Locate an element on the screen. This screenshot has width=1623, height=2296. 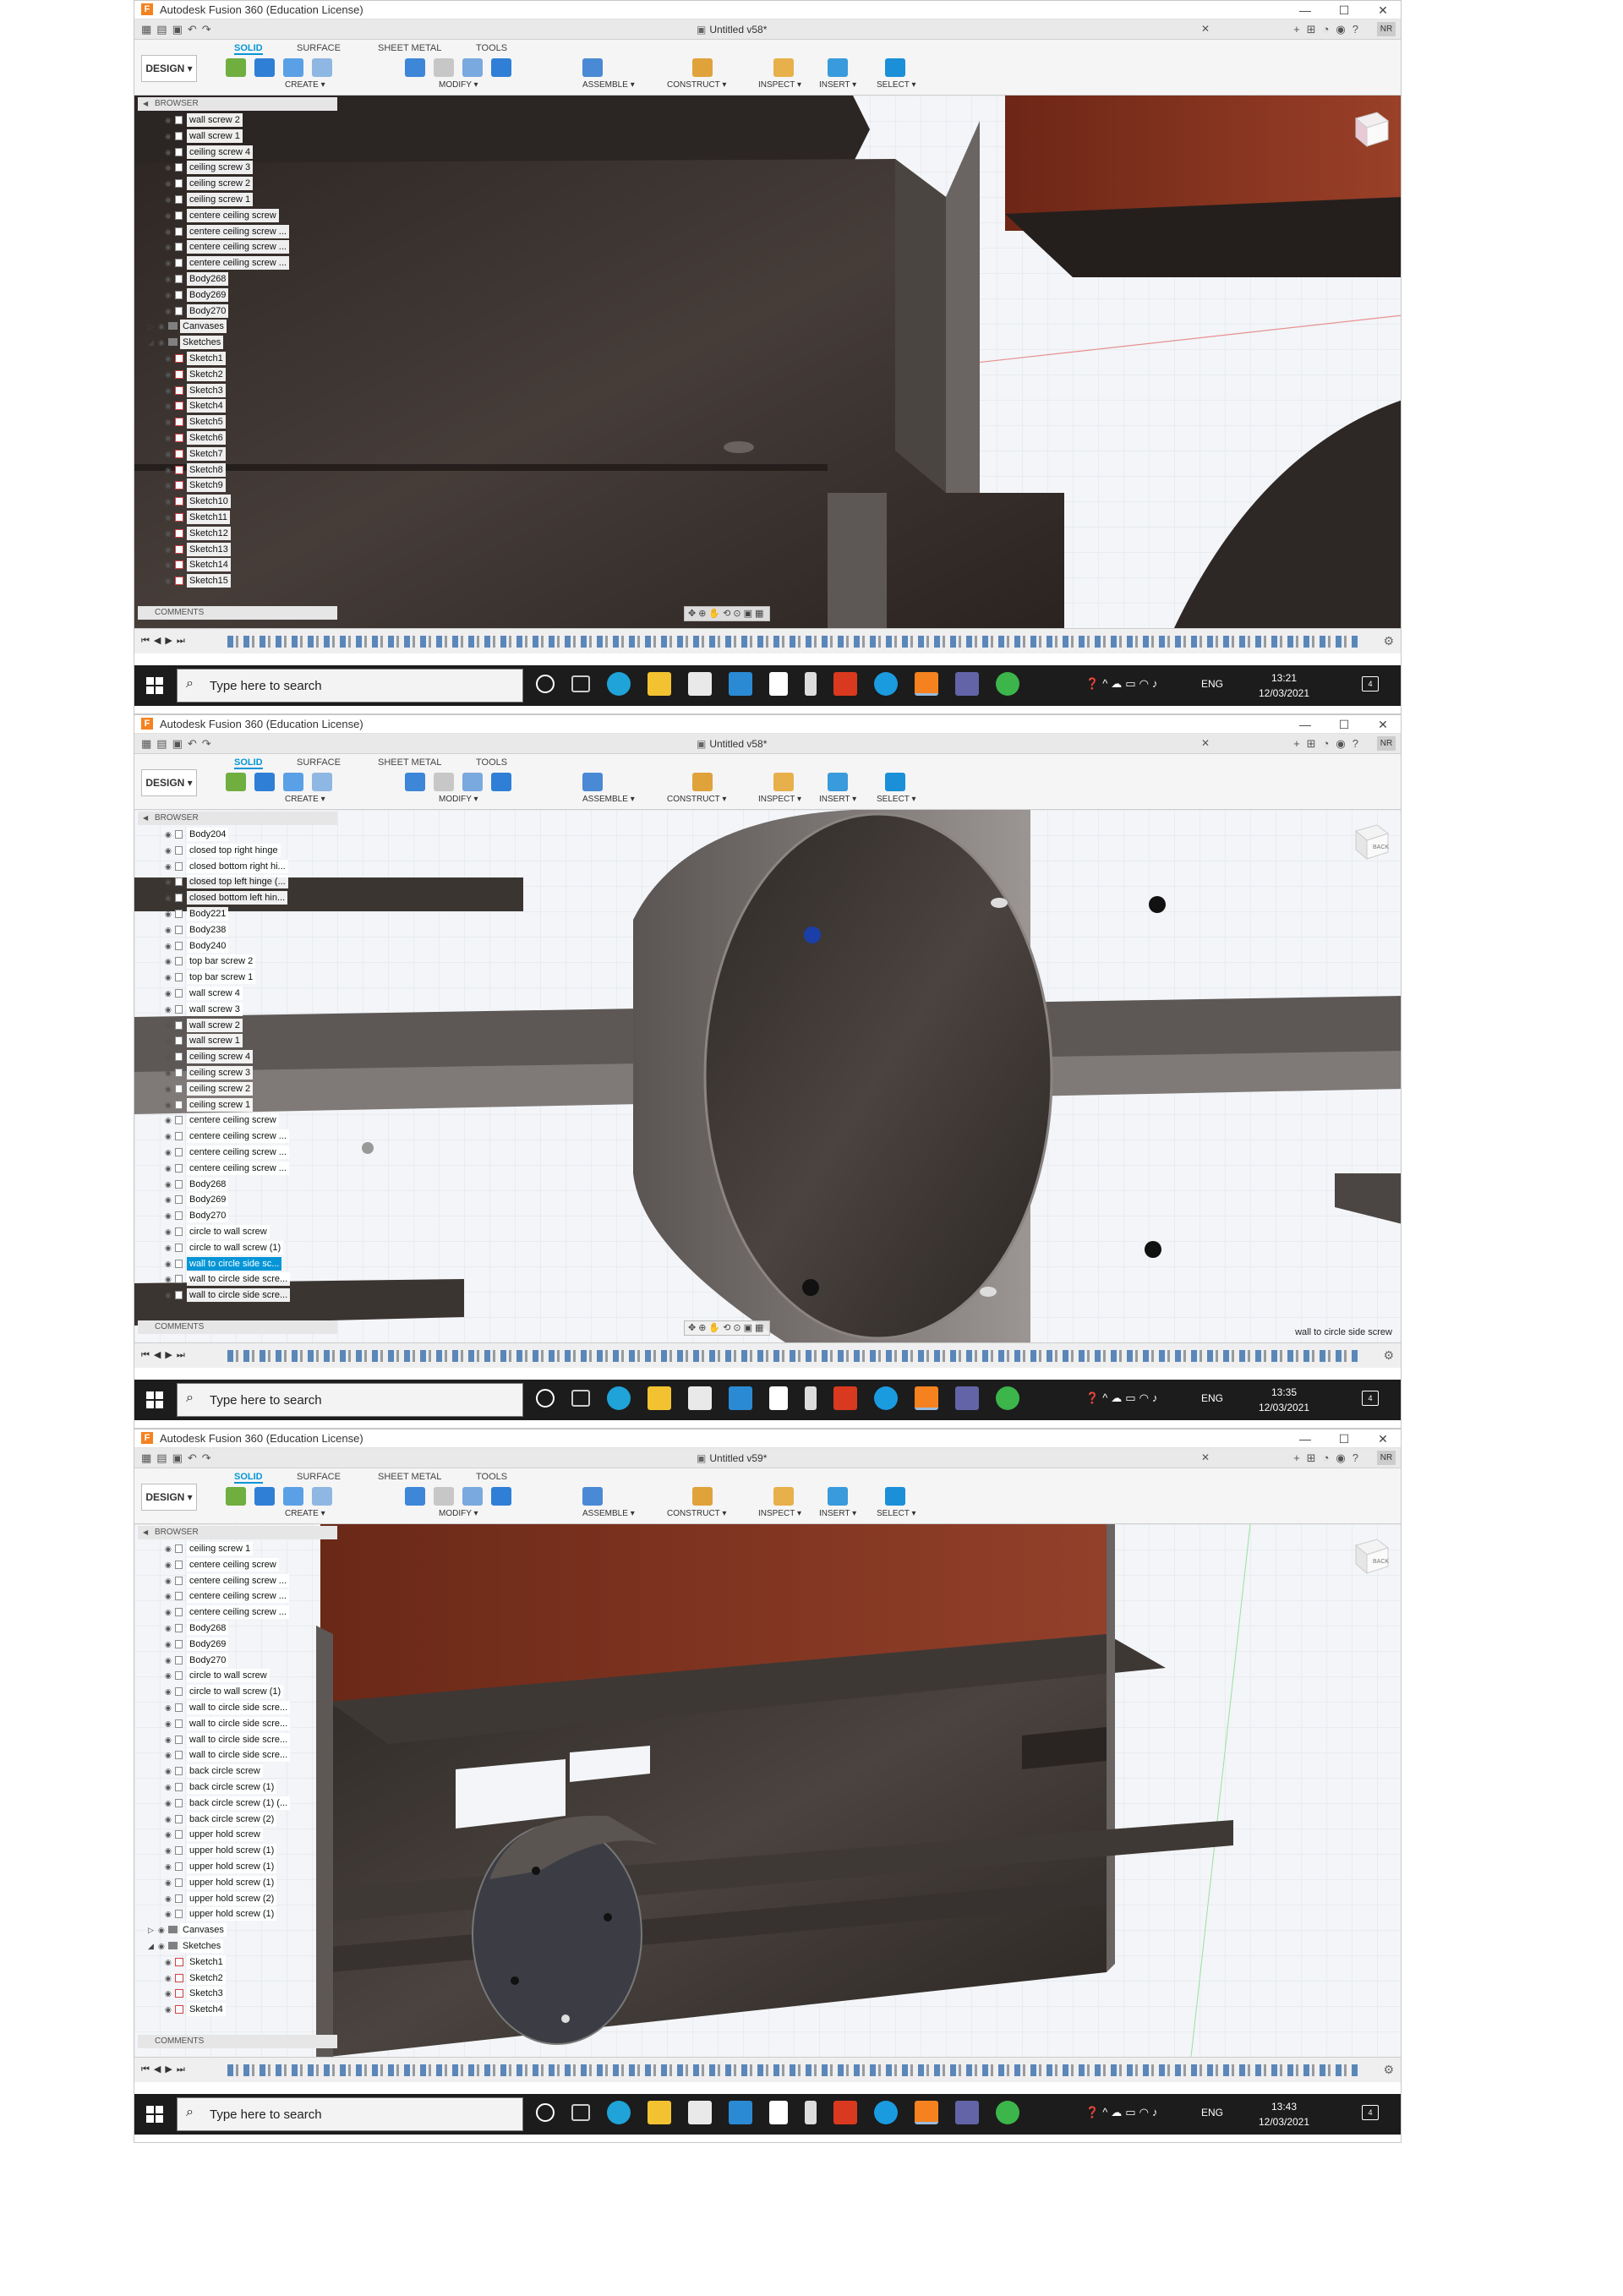
offset-plane-icon is located at coordinates (703, 782).